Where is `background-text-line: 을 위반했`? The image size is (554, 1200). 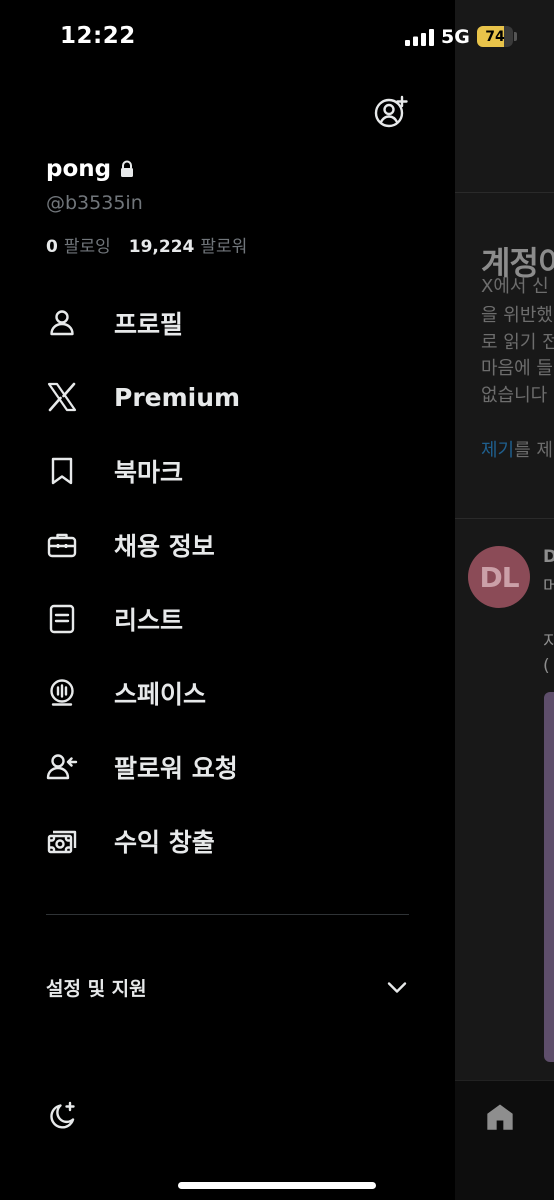 background-text-line: 을 위반했 is located at coordinates (517, 315).